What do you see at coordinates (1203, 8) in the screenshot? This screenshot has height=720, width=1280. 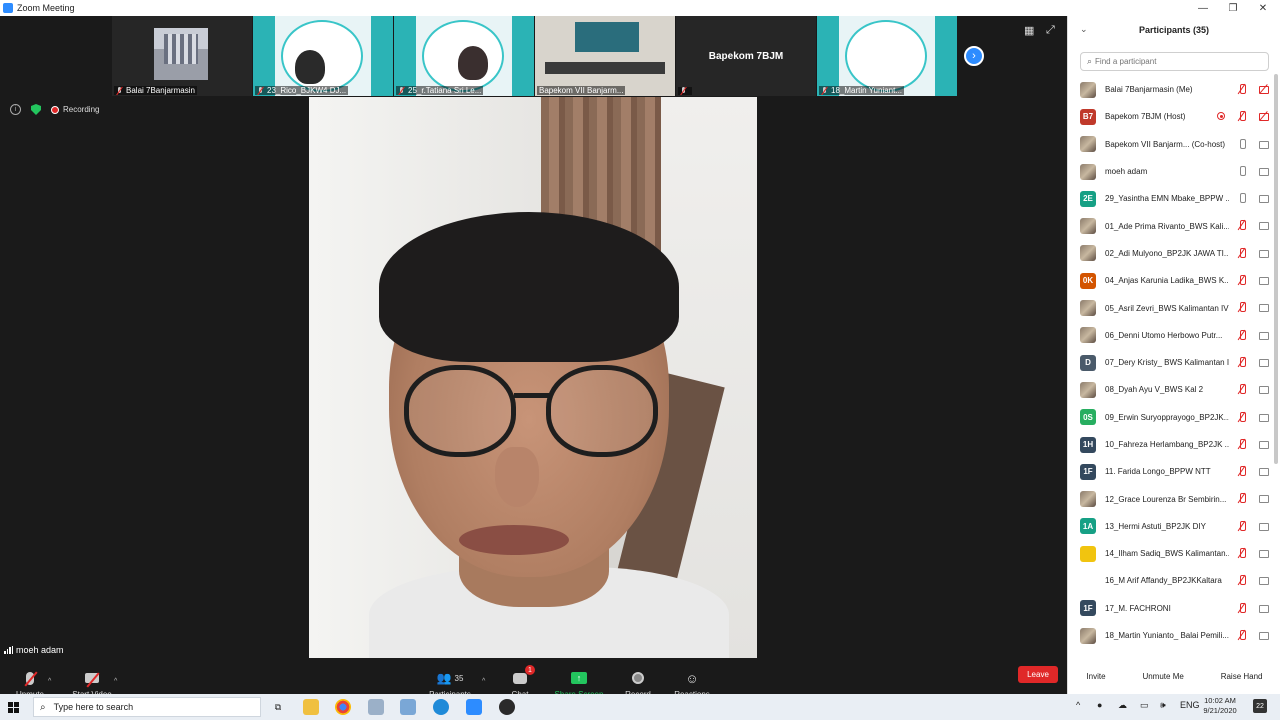 I see `minimize-button: —` at bounding box center [1203, 8].